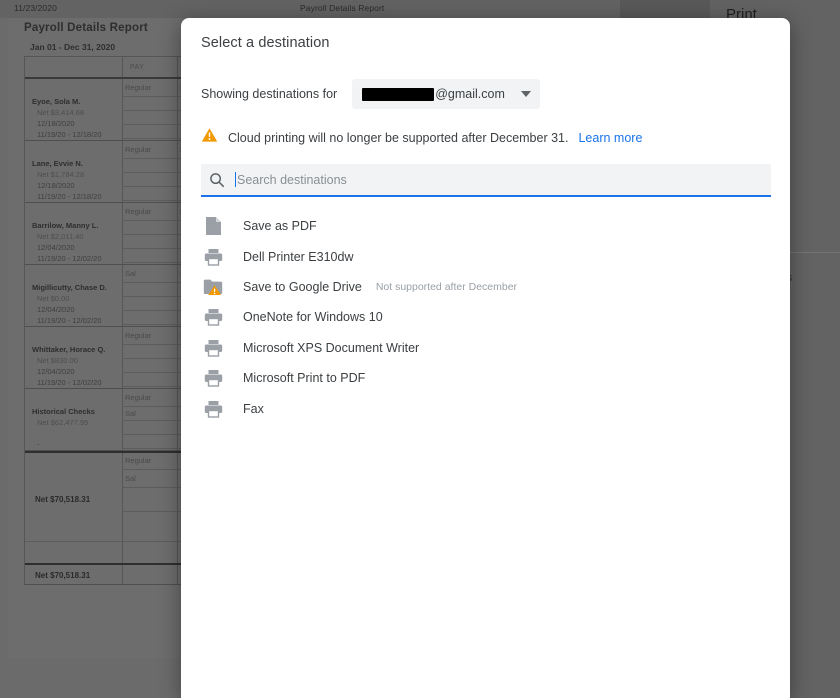 Image resolution: width=840 pixels, height=698 pixels. Describe the element at coordinates (69, 349) in the screenshot. I see `employee-name: Whittaker, Horace Q.` at that location.